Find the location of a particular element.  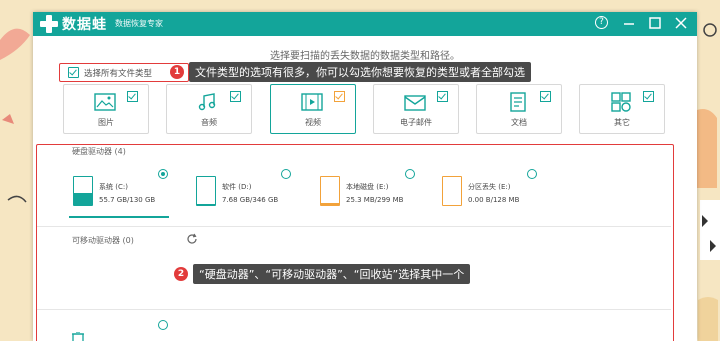

category-email: 电子邮件 is located at coordinates (416, 109).